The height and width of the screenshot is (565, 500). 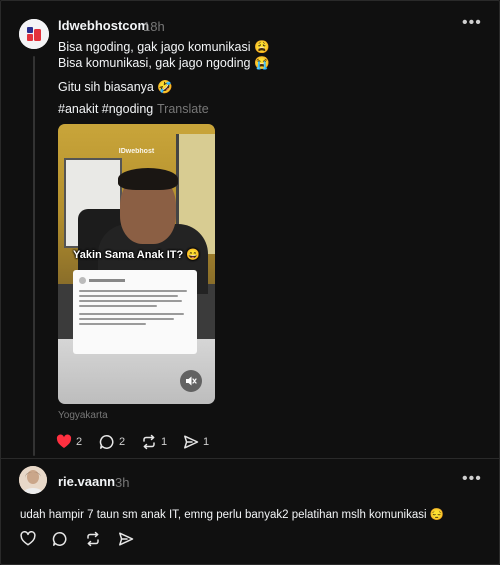 What do you see at coordinates (136, 255) in the screenshot?
I see `video-caption: Yakin Sama Anak IT? 😄` at bounding box center [136, 255].